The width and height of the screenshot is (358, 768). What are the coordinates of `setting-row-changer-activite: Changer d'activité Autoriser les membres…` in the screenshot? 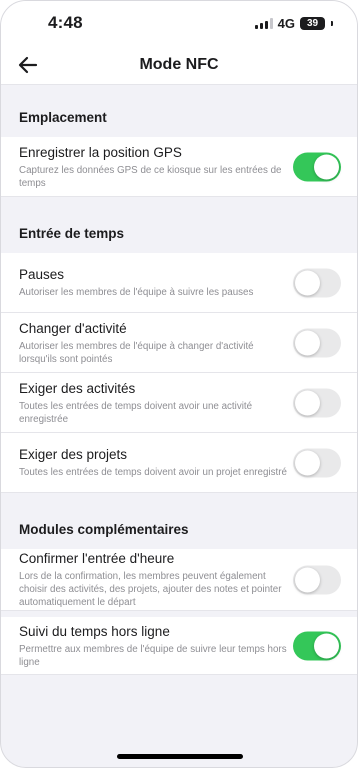 It's located at (179, 343).